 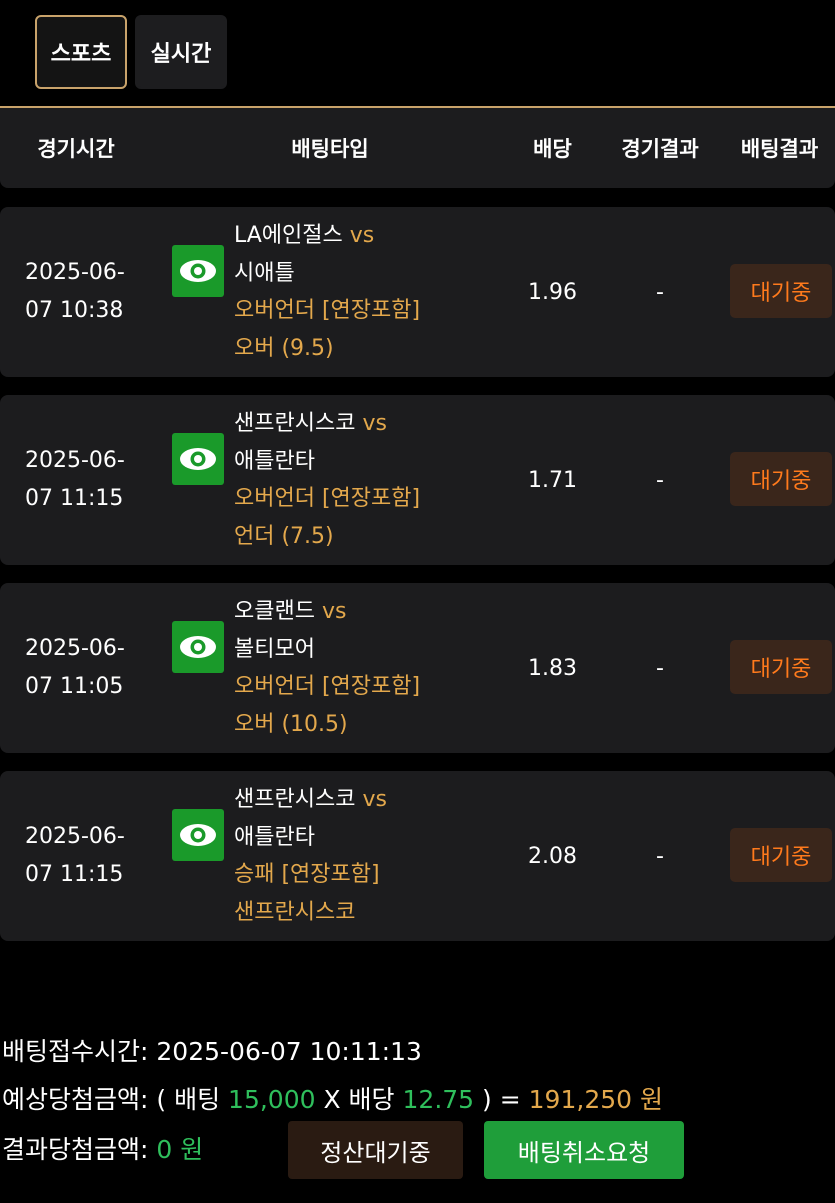 I want to click on header-game-time: 경기시간, so click(x=76, y=149).